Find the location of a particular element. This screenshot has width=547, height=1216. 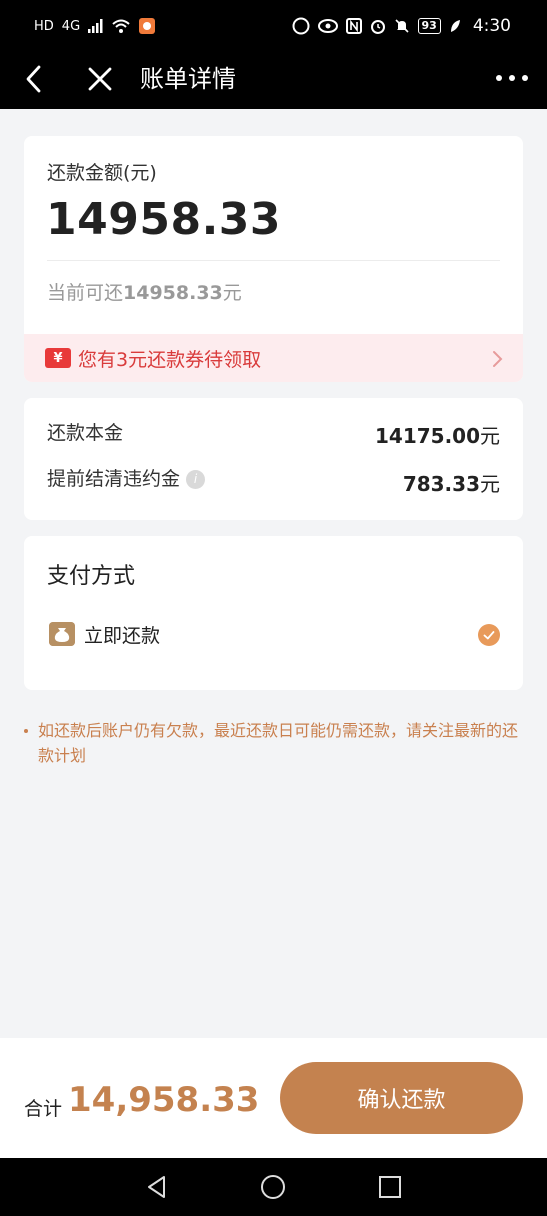

money-bag-icon is located at coordinates (62, 634).